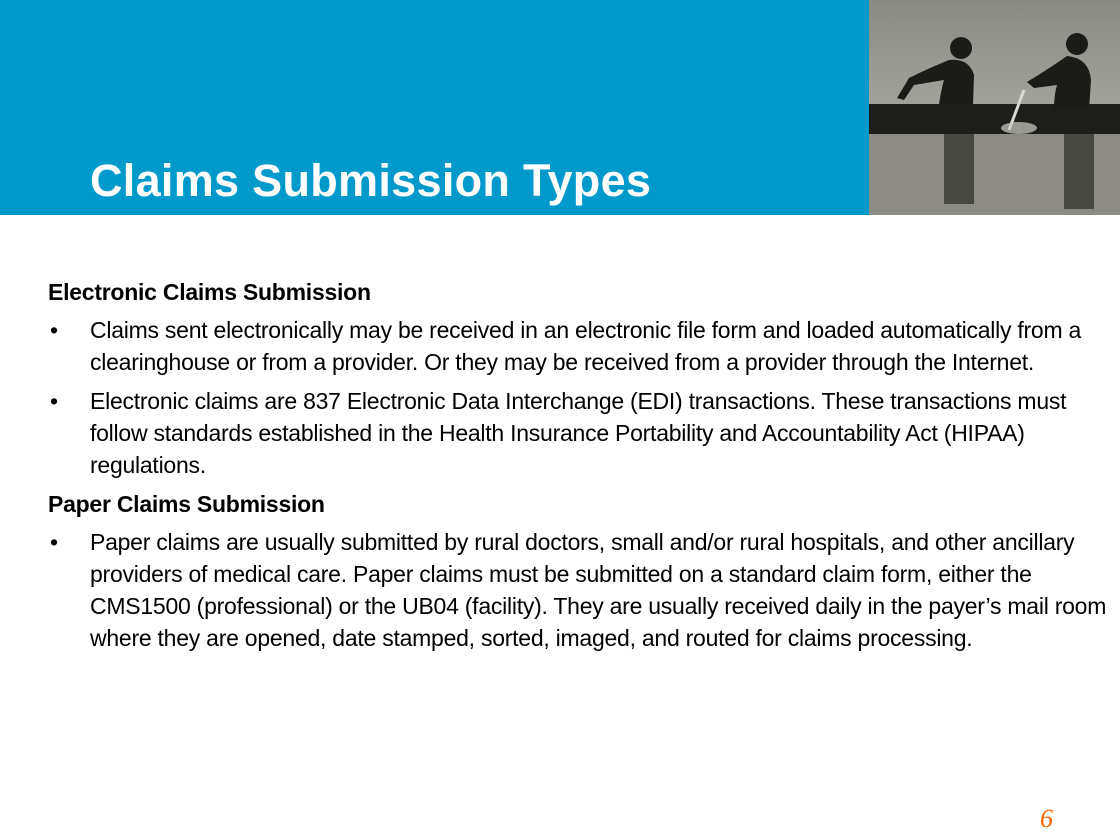 Image resolution: width=1120 pixels, height=840 pixels. Describe the element at coordinates (186, 504) in the screenshot. I see `section-heading-paper: Paper Claims Submission` at that location.